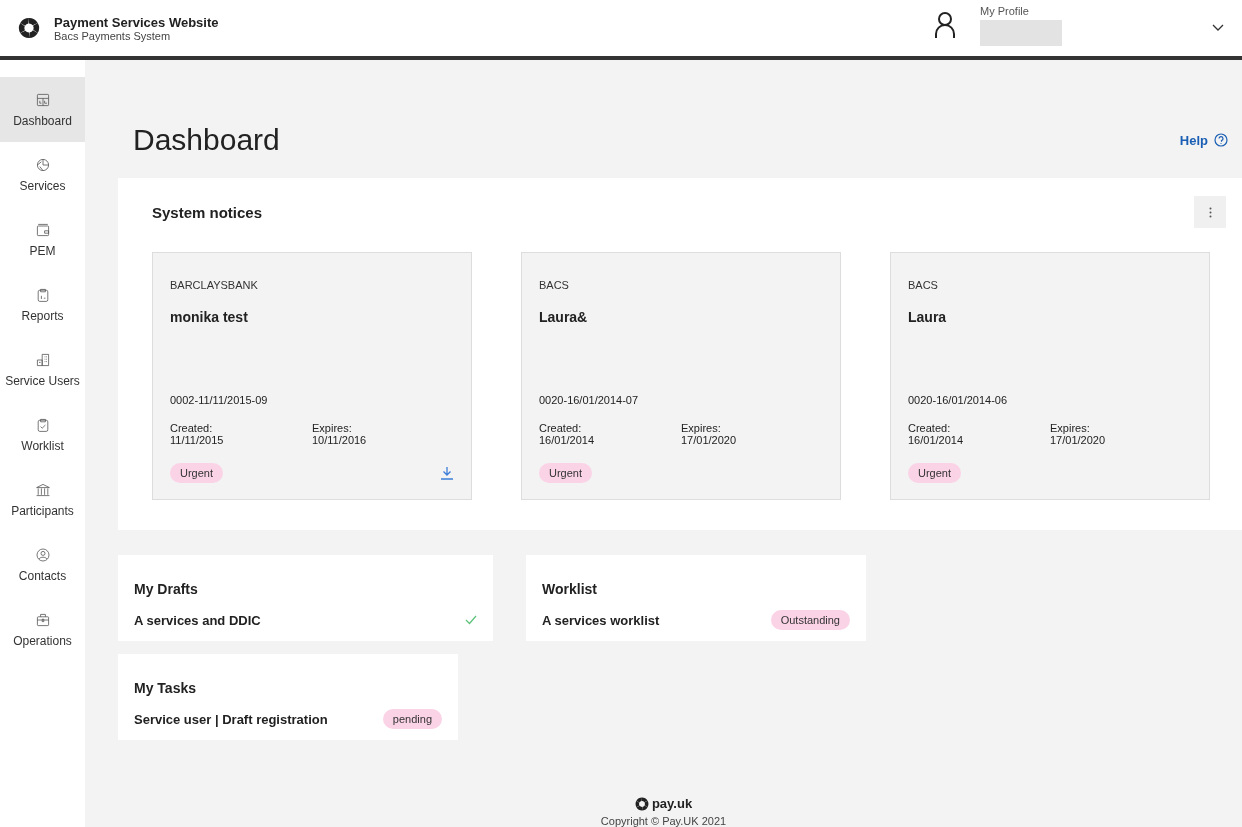 Image resolution: width=1242 pixels, height=827 pixels. What do you see at coordinates (1005, 10) in the screenshot?
I see `profile-label: My Profile` at bounding box center [1005, 10].